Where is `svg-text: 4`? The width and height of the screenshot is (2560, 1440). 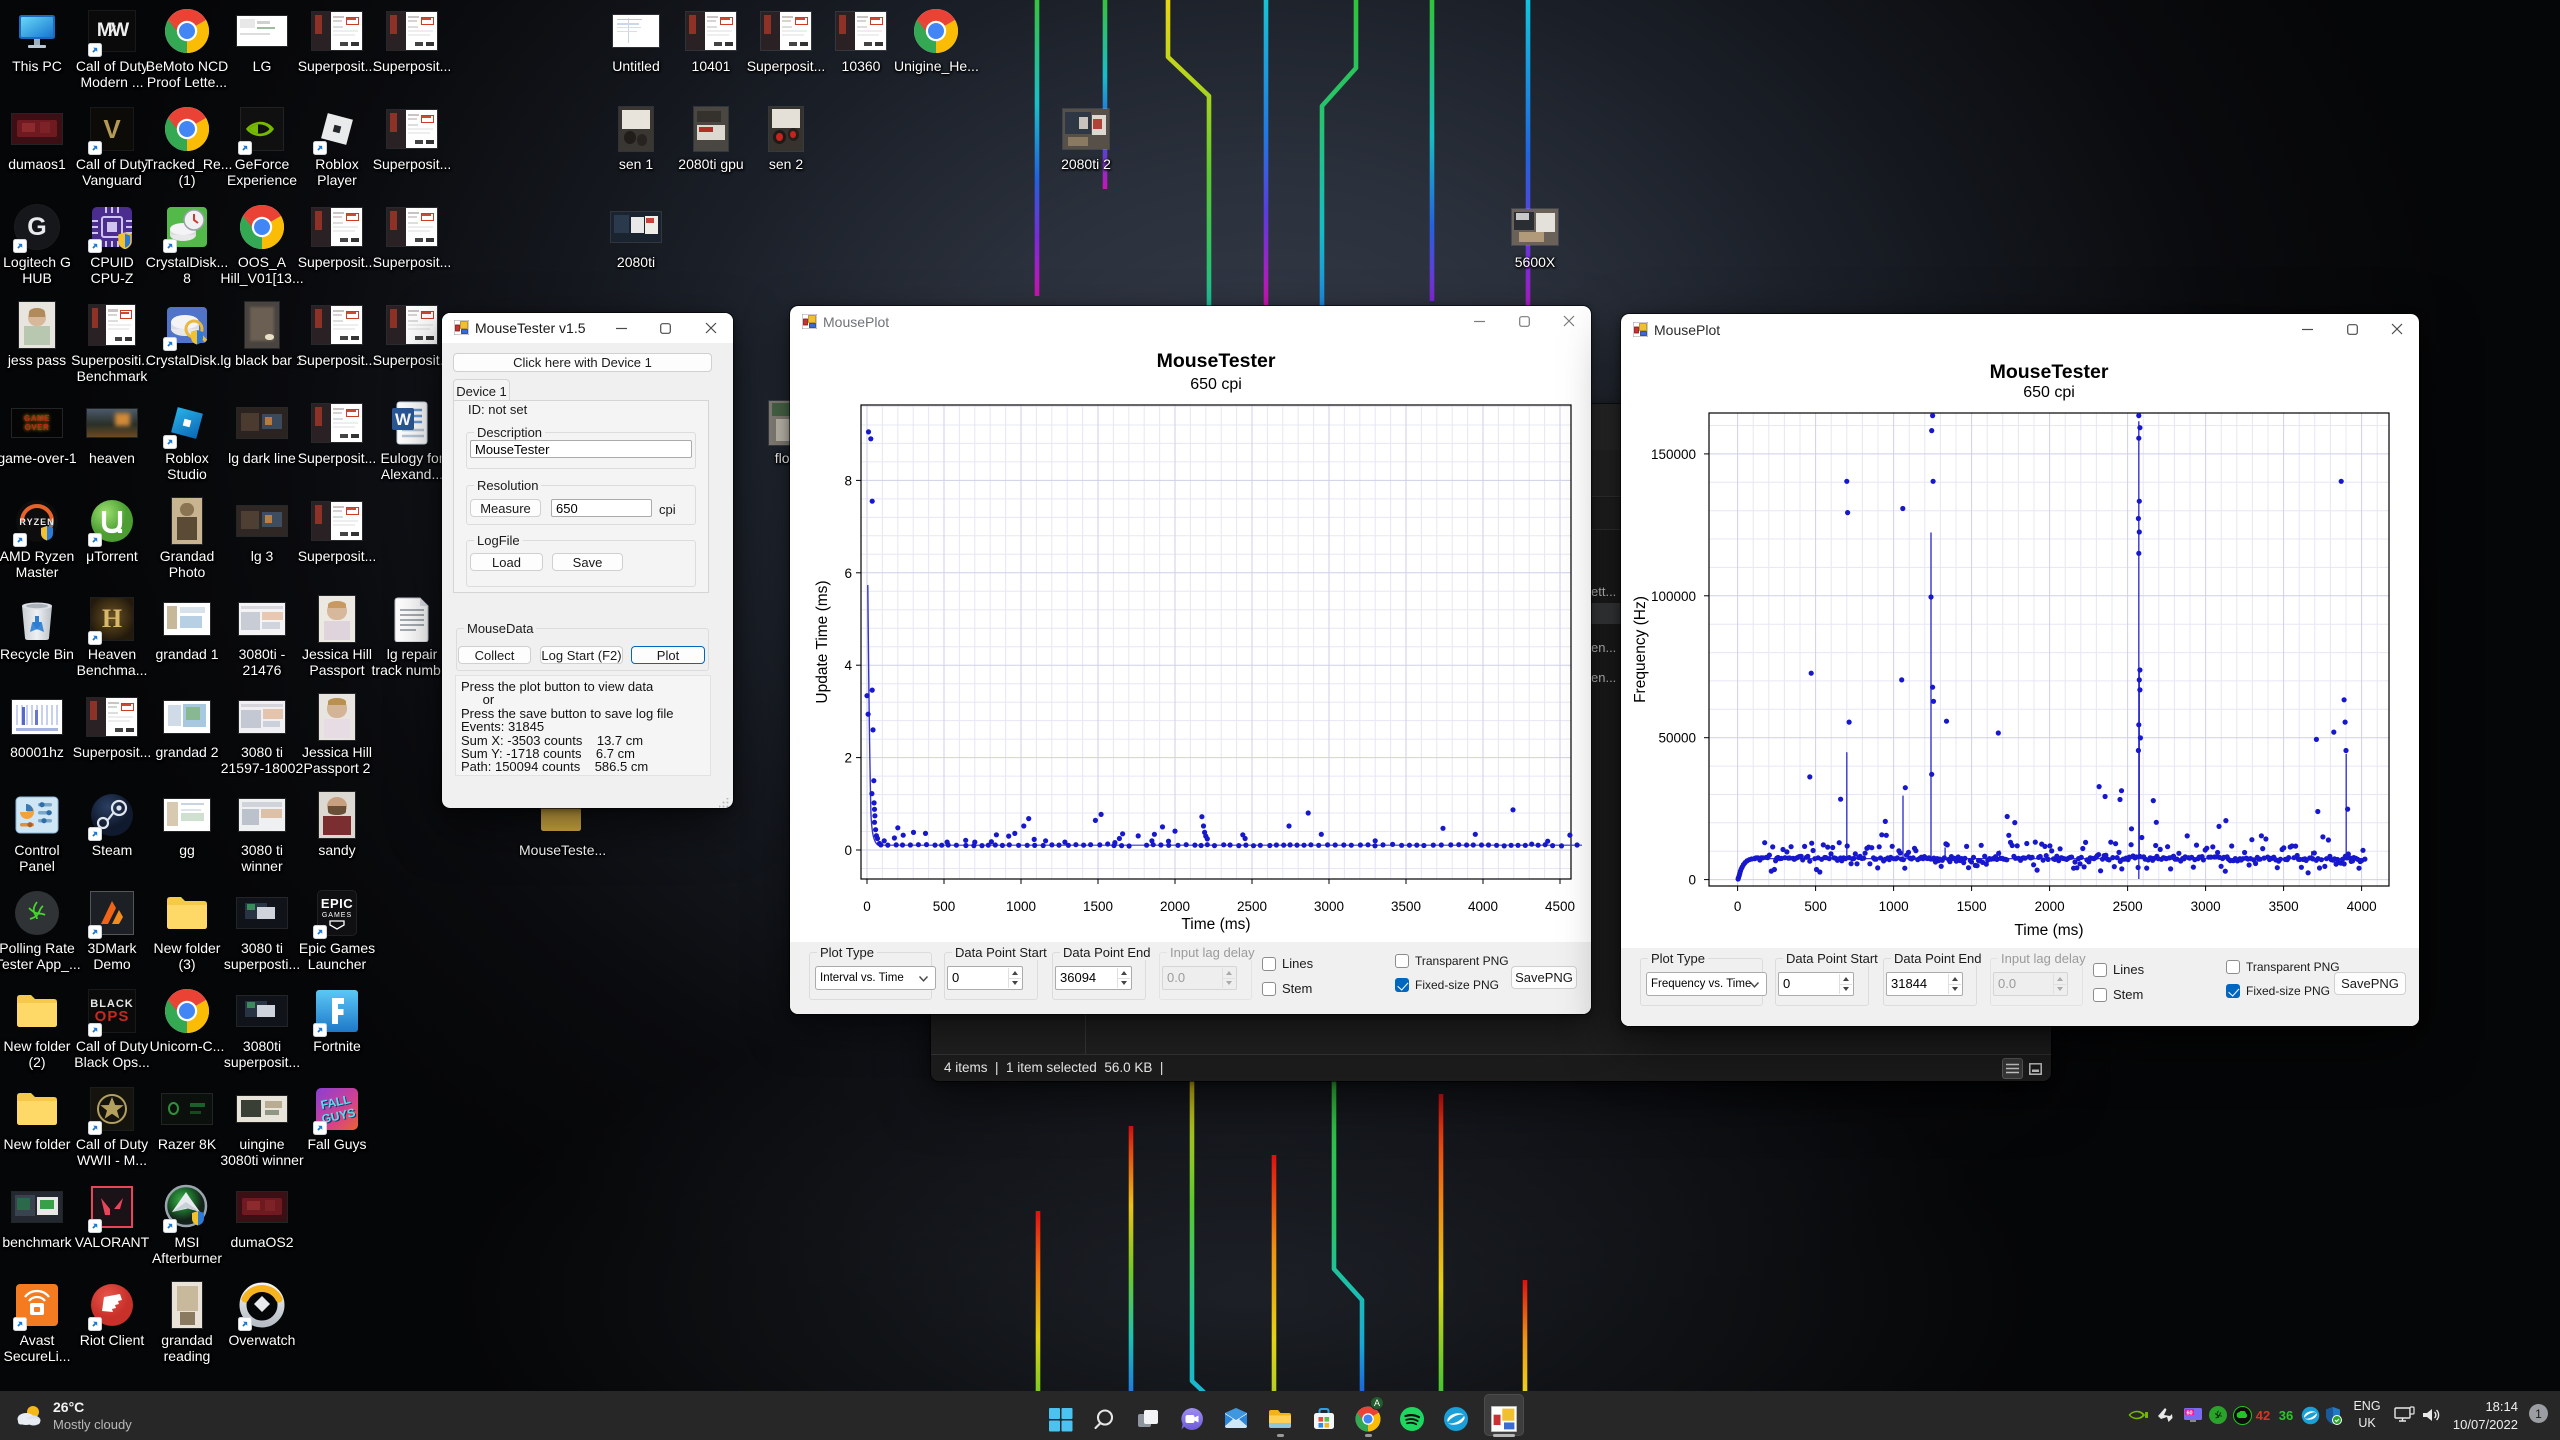
svg-text: 4 is located at coordinates (848, 665).